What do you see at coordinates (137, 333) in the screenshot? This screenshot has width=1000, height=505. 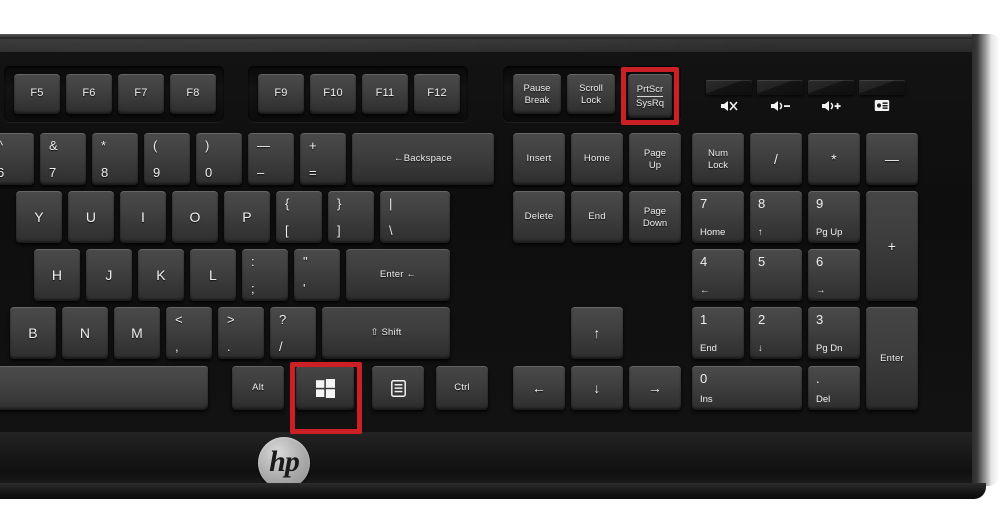 I see `key-m: M` at bounding box center [137, 333].